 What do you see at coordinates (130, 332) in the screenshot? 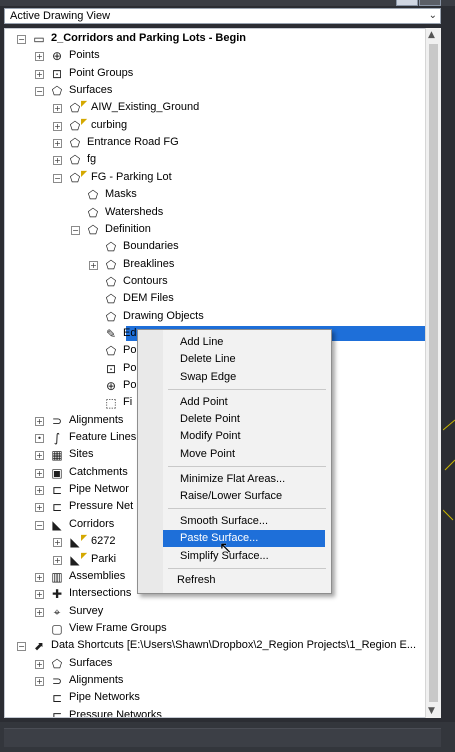
I see `tree-item-label: Ed` at bounding box center [130, 332].